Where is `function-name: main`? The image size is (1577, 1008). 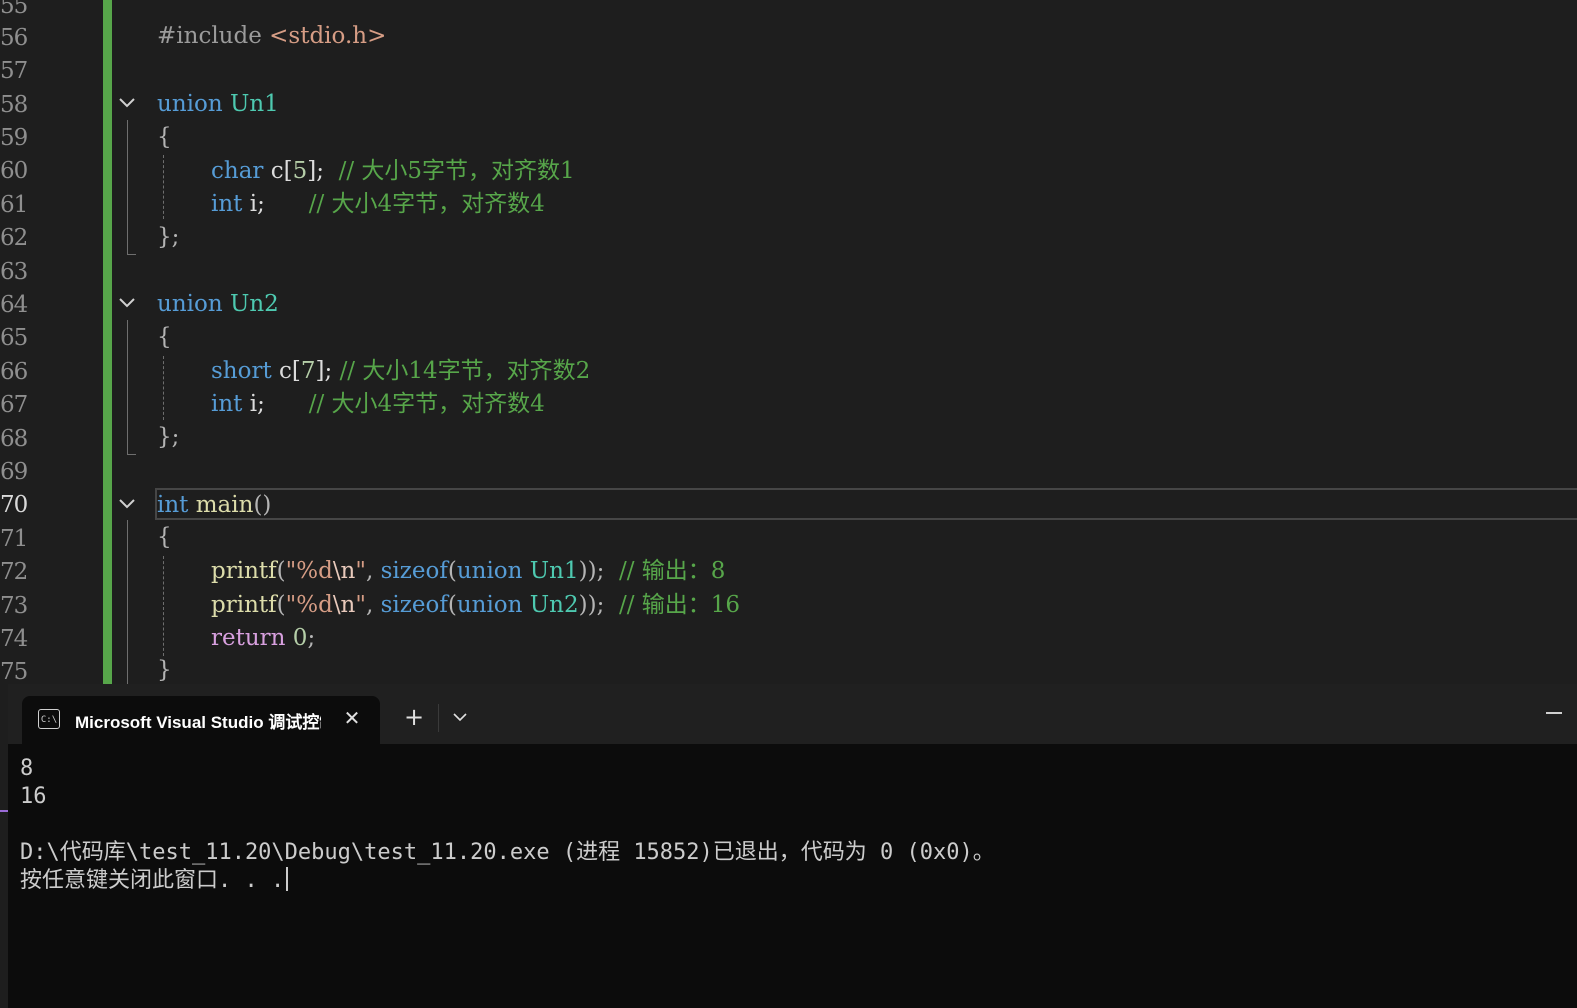 function-name: main is located at coordinates (224, 505).